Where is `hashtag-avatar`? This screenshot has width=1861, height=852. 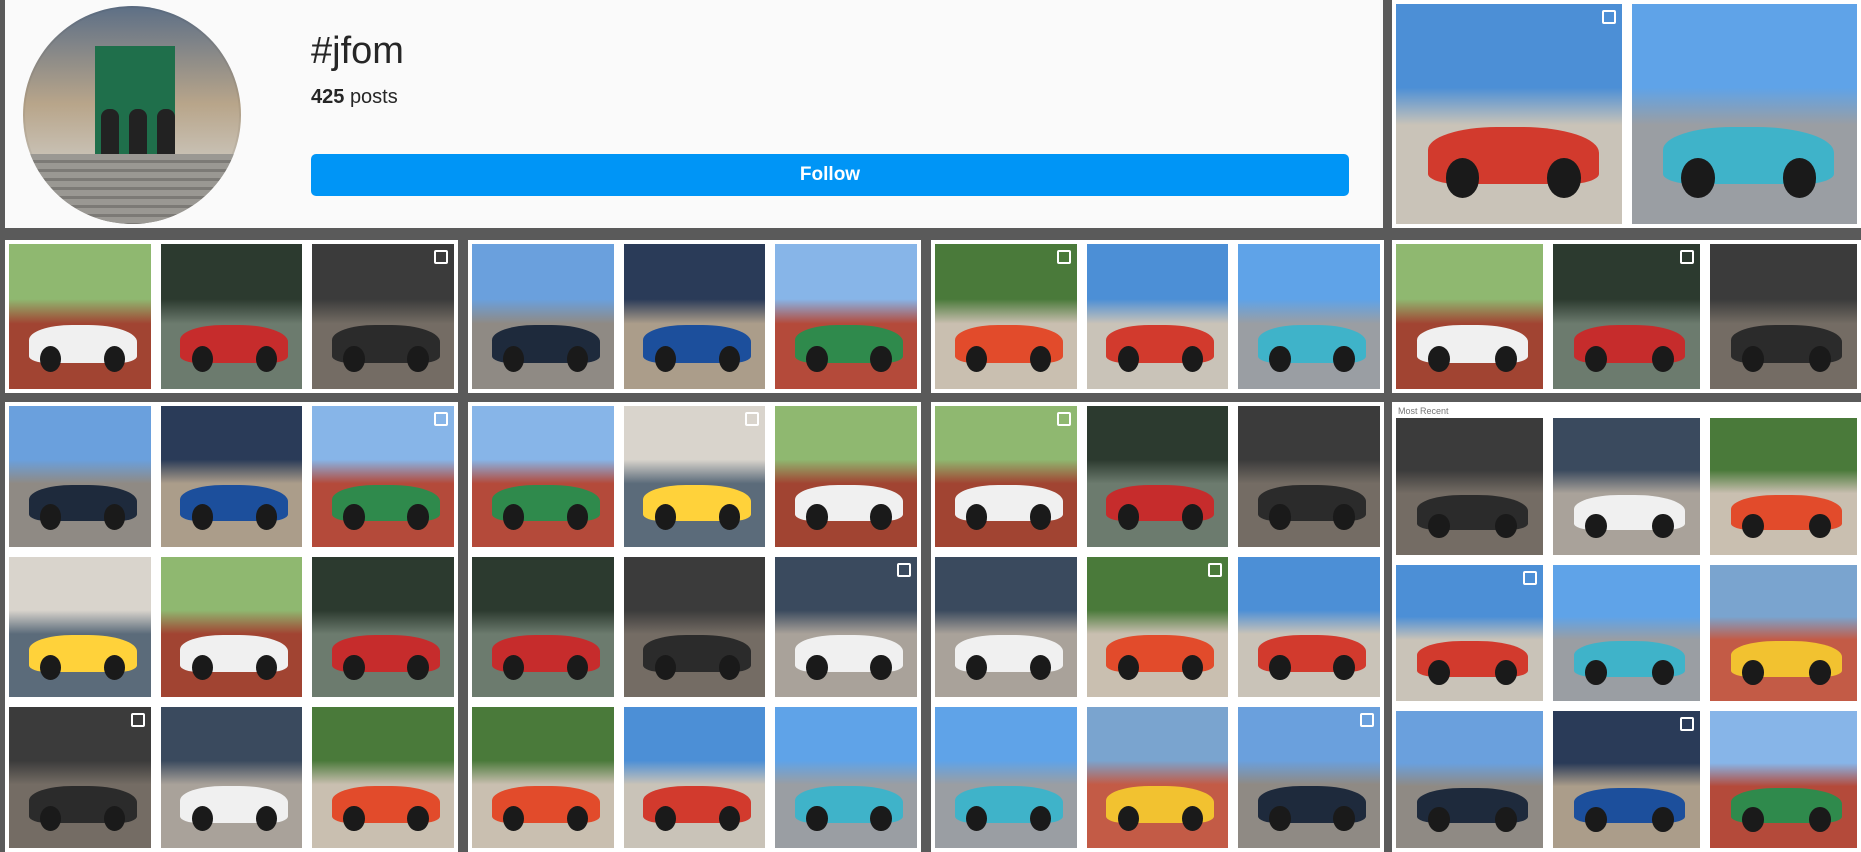 hashtag-avatar is located at coordinates (132, 115).